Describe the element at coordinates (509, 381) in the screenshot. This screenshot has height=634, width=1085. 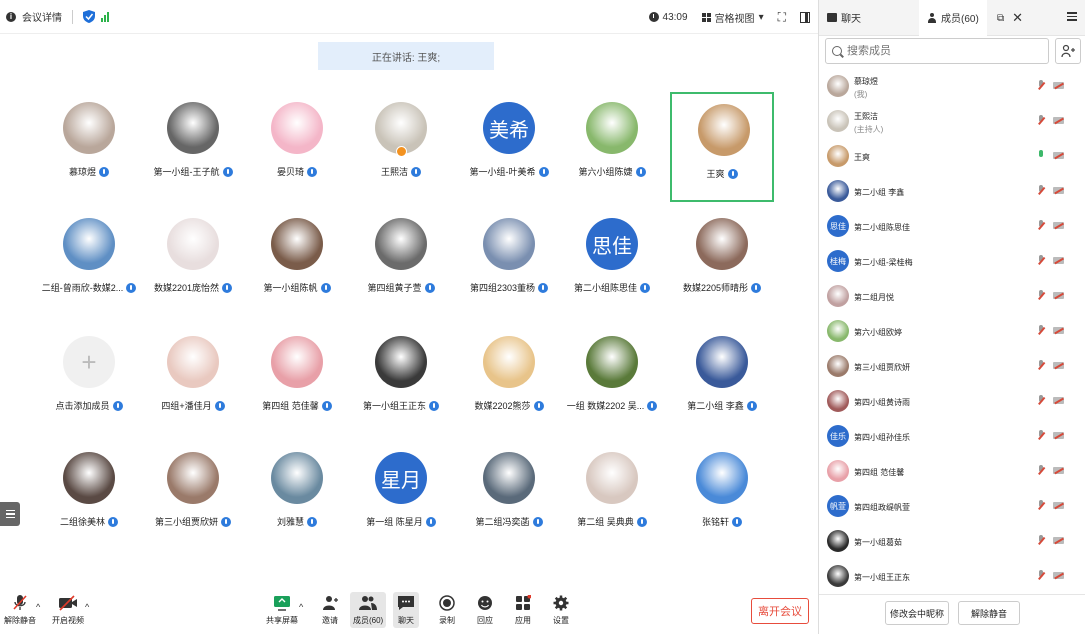
I see `participant-tile: 数媒2202熊莎` at that location.